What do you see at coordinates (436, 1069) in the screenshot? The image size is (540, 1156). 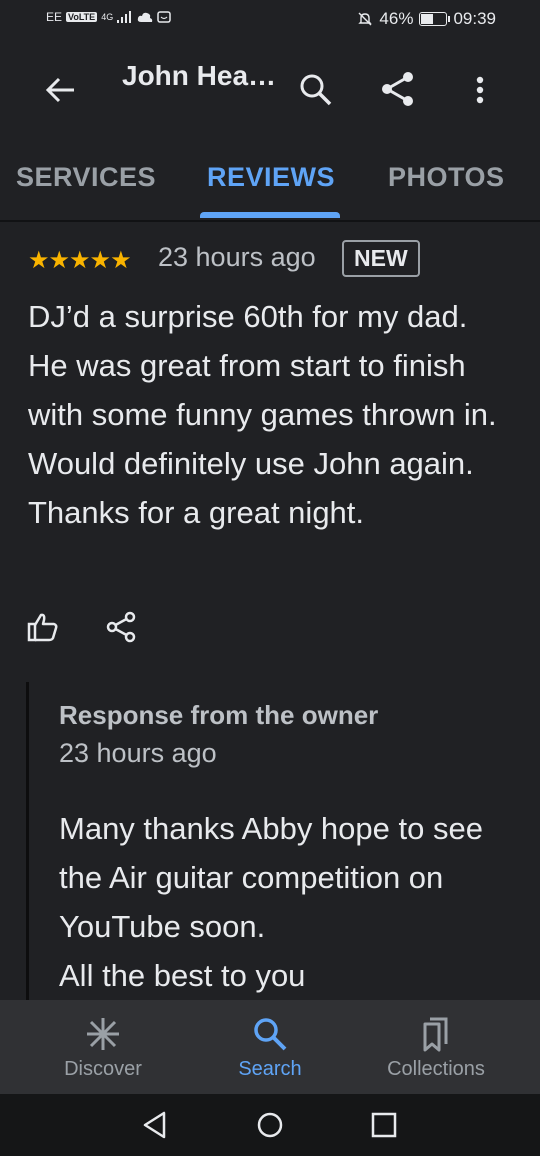 I see `nav-collections-label: Collections` at bounding box center [436, 1069].